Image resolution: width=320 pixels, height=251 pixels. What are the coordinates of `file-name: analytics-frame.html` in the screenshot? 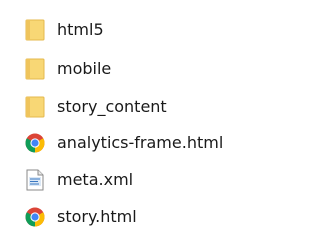 It's located at (140, 142).